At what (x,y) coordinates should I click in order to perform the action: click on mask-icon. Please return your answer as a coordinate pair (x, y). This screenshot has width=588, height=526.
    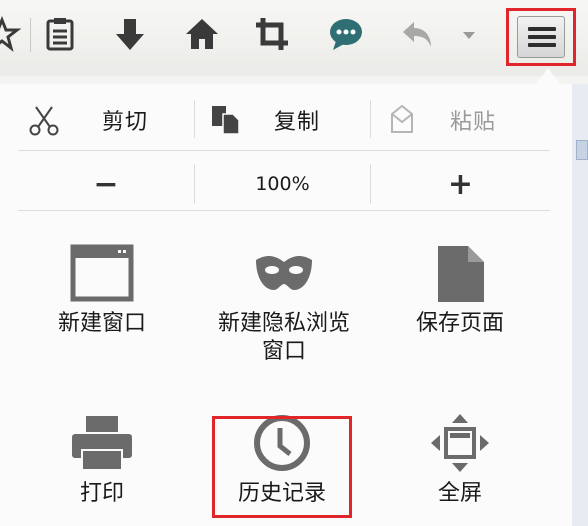
    Looking at the image, I should click on (284, 273).